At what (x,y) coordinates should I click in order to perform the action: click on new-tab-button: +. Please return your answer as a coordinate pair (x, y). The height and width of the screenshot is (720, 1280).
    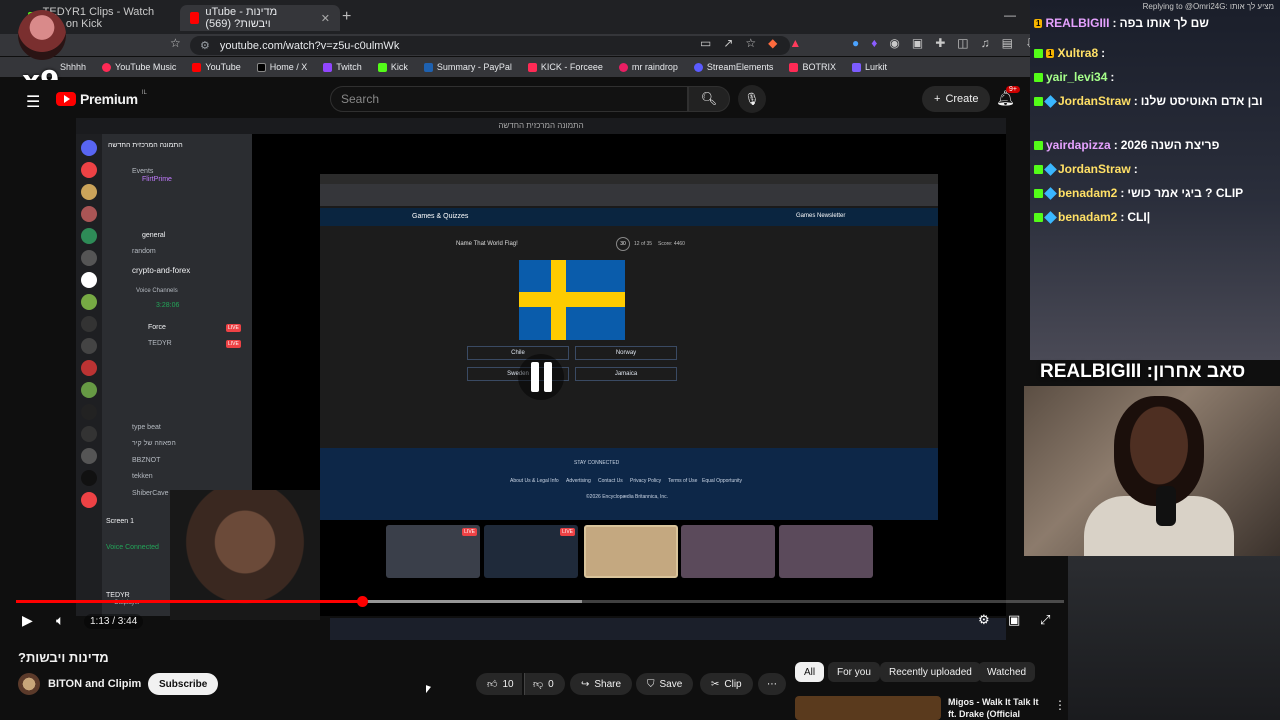
    Looking at the image, I should click on (346, 17).